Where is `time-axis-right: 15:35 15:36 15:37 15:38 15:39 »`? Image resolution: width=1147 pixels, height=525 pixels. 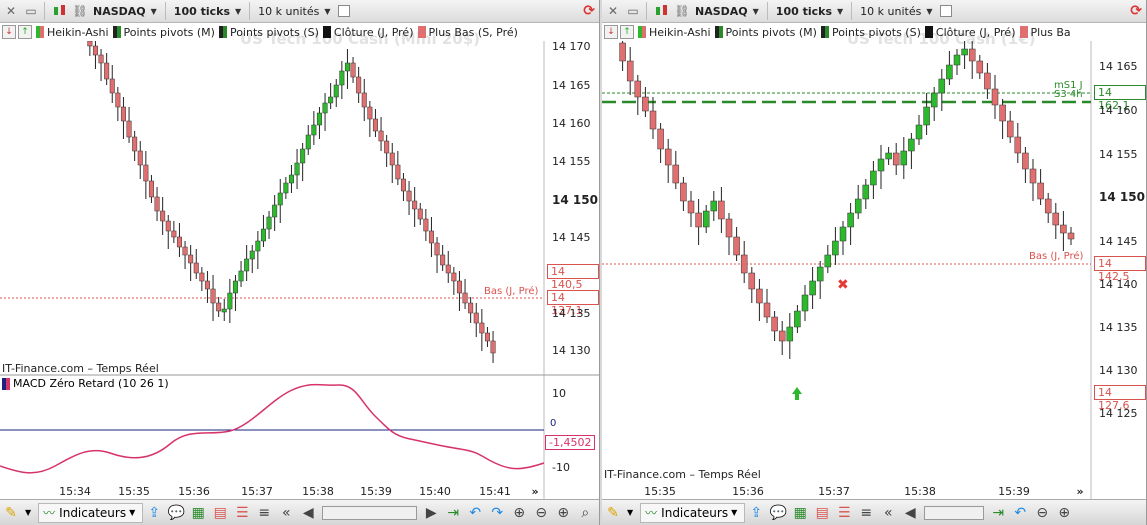 time-axis-right: 15:35 15:36 15:37 15:38 15:39 » is located at coordinates (864, 491).